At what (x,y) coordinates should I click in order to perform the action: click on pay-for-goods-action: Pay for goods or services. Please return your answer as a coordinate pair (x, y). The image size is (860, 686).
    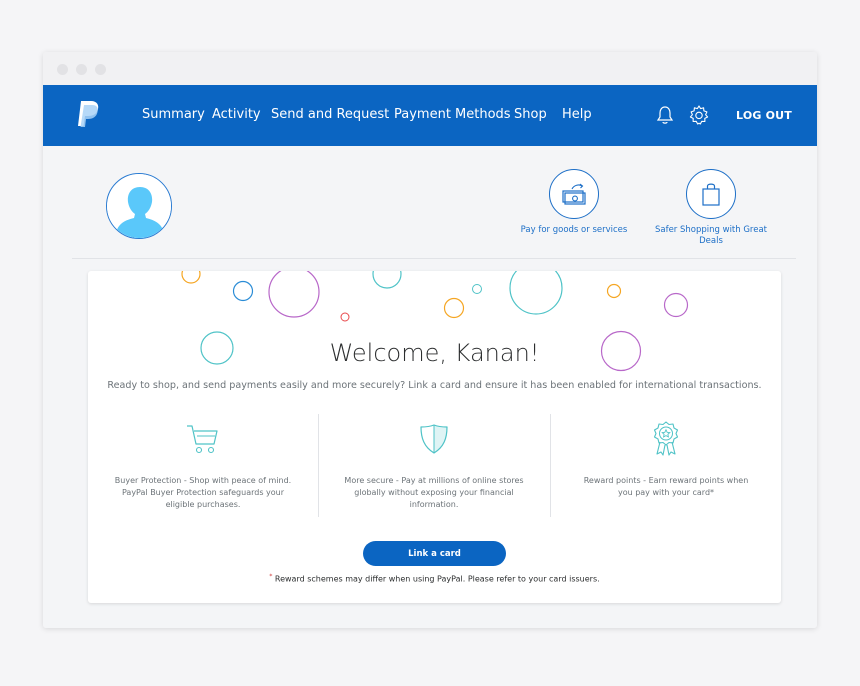
    Looking at the image, I should click on (574, 202).